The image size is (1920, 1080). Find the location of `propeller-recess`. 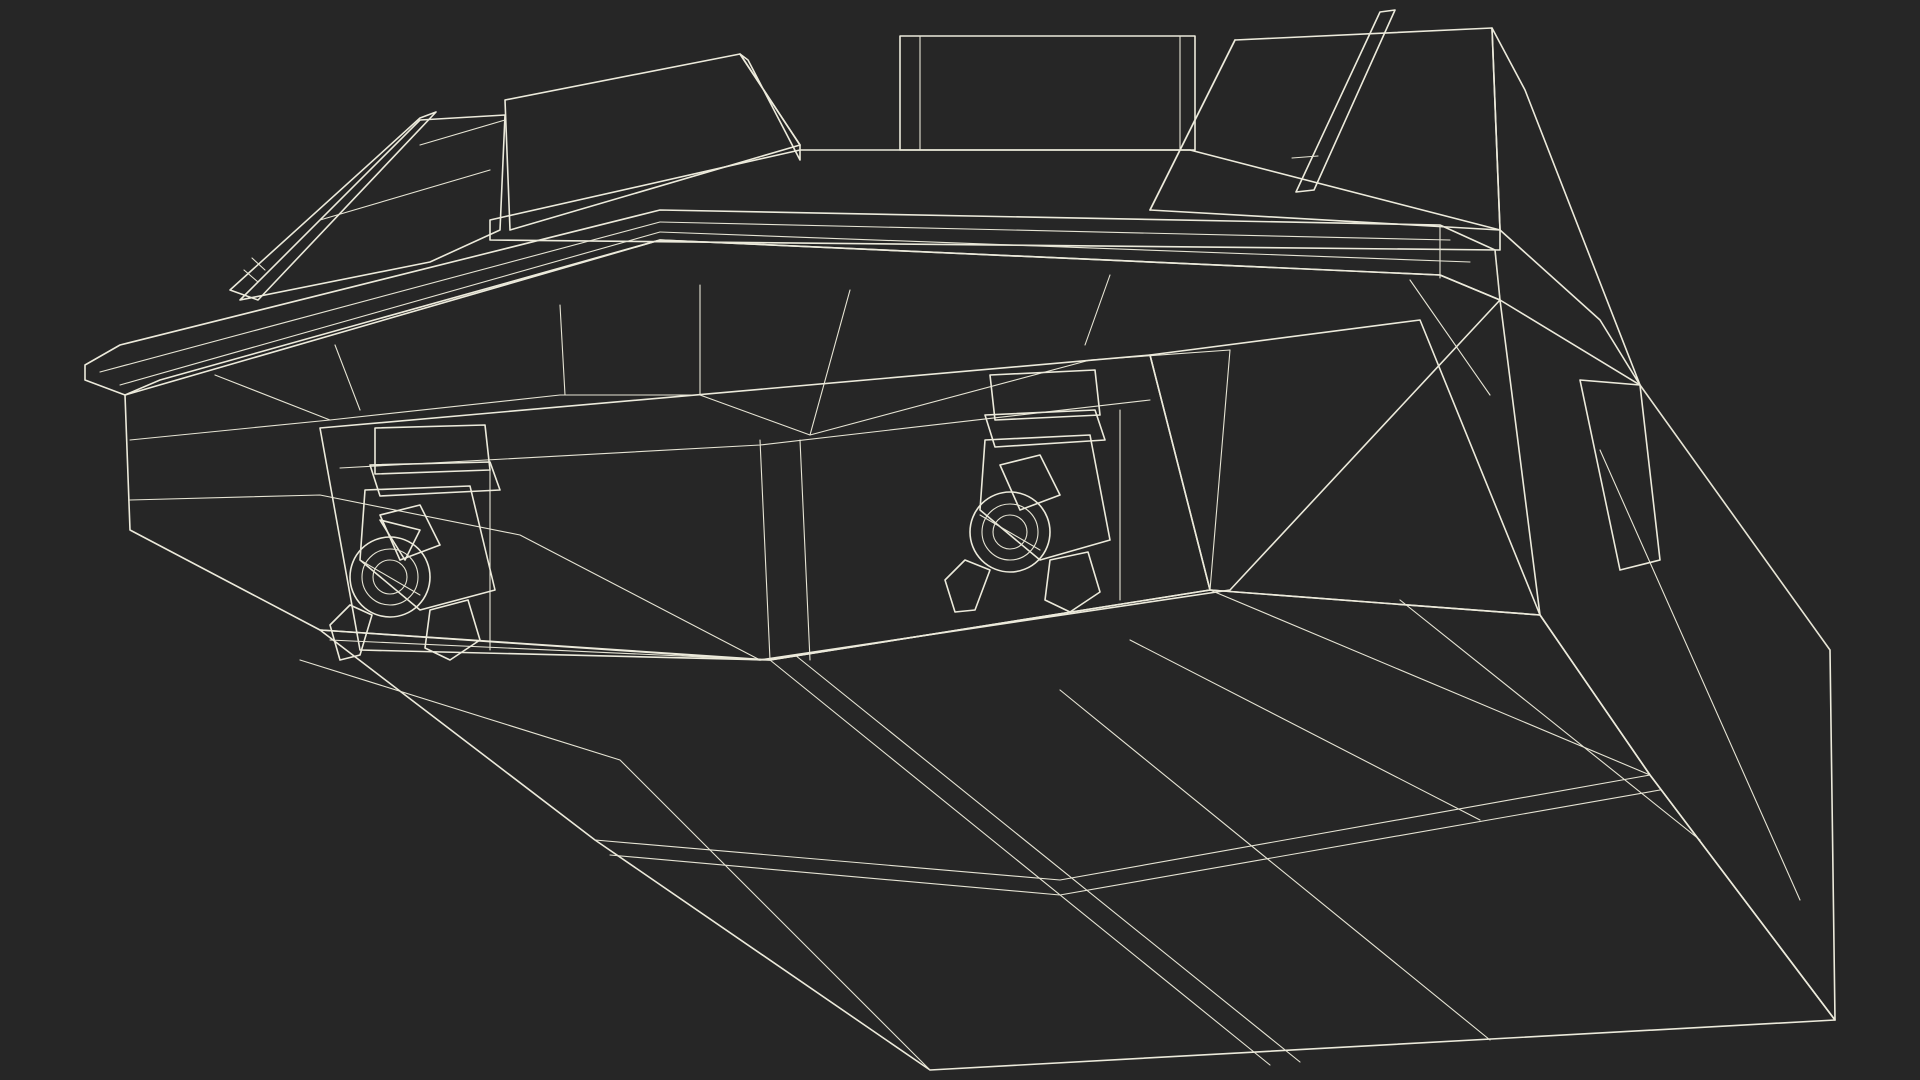

propeller-recess is located at coordinates (765, 507).